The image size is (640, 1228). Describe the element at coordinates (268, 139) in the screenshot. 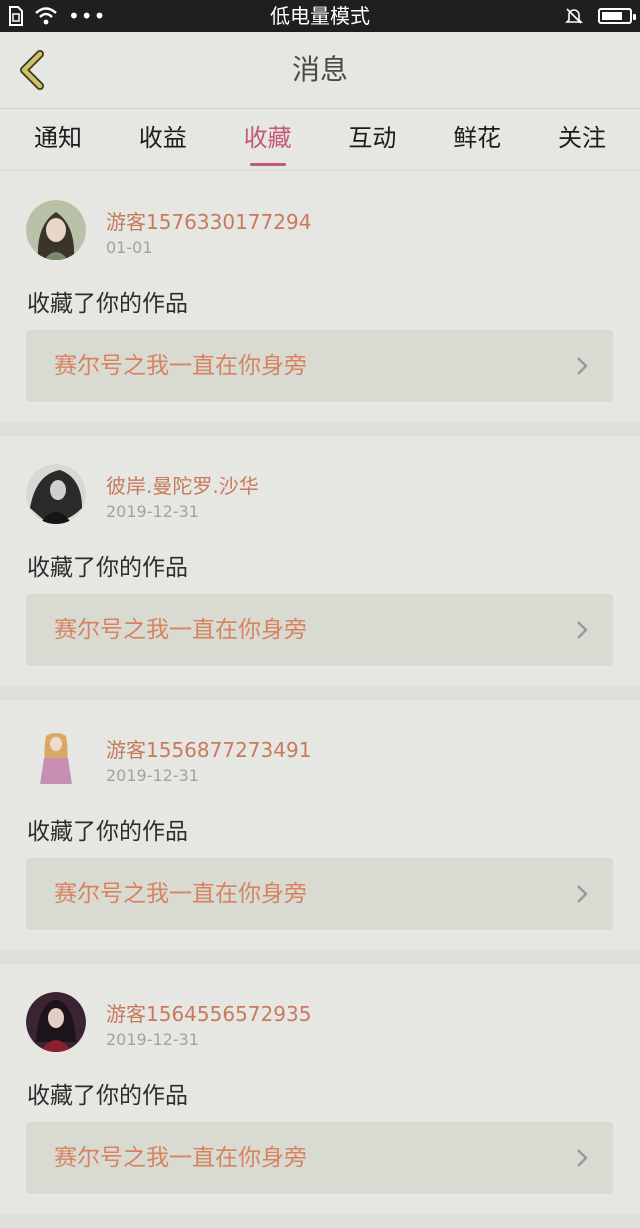

I see `tab-favorites: 收藏` at that location.